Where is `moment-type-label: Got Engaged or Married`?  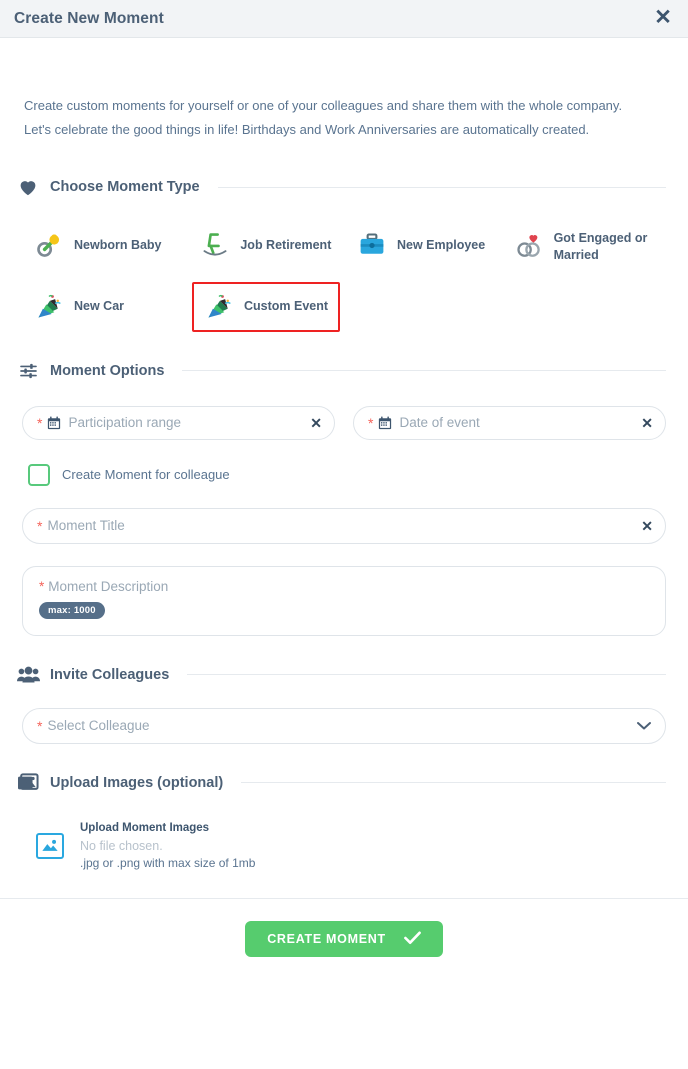 moment-type-label: Got Engaged or Married is located at coordinates (600, 246).